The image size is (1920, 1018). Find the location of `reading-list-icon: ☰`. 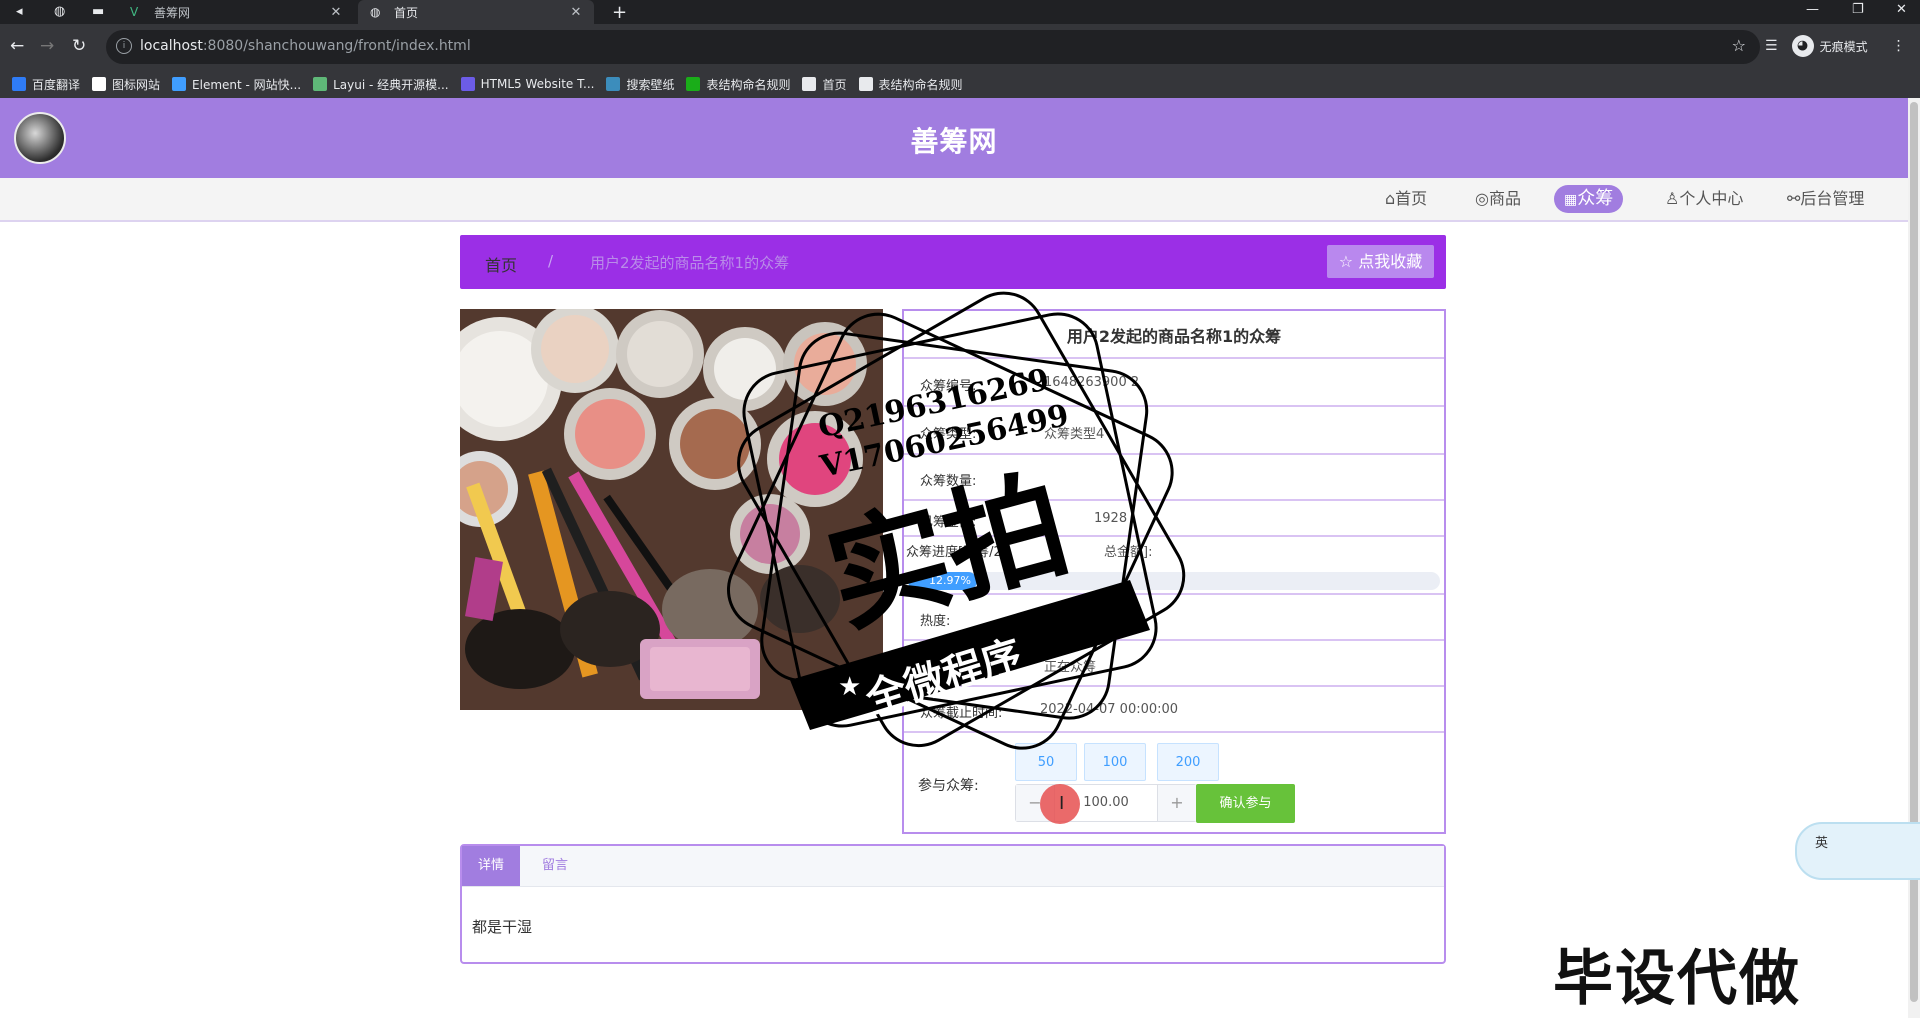

reading-list-icon: ☰ is located at coordinates (1771, 46).